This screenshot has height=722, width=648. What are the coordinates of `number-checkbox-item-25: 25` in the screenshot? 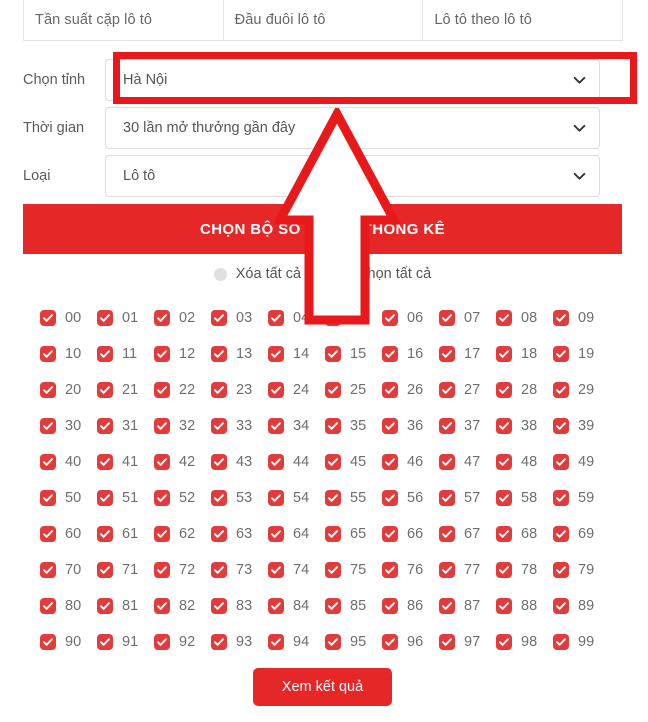 It's located at (353, 390).